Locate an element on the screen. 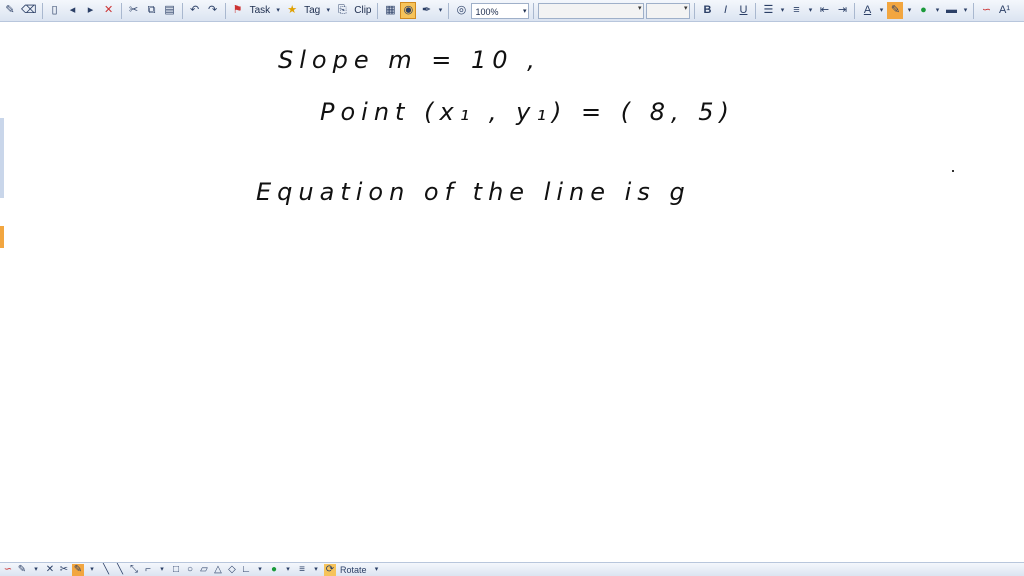 The image size is (1024, 576). font-name-select: ▾ is located at coordinates (591, 10).